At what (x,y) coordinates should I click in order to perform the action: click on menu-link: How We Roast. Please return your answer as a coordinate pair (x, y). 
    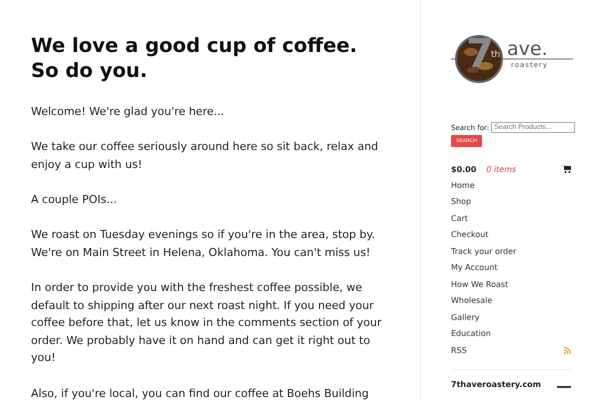
    Looking at the image, I should click on (479, 284).